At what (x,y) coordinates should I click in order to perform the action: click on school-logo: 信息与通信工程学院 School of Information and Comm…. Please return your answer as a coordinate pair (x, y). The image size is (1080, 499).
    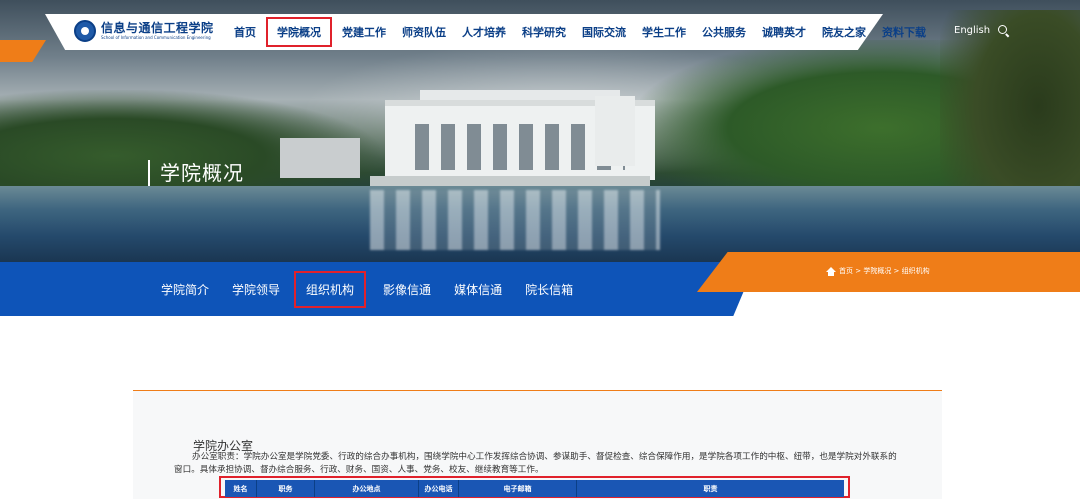
    Looking at the image, I should click on (144, 31).